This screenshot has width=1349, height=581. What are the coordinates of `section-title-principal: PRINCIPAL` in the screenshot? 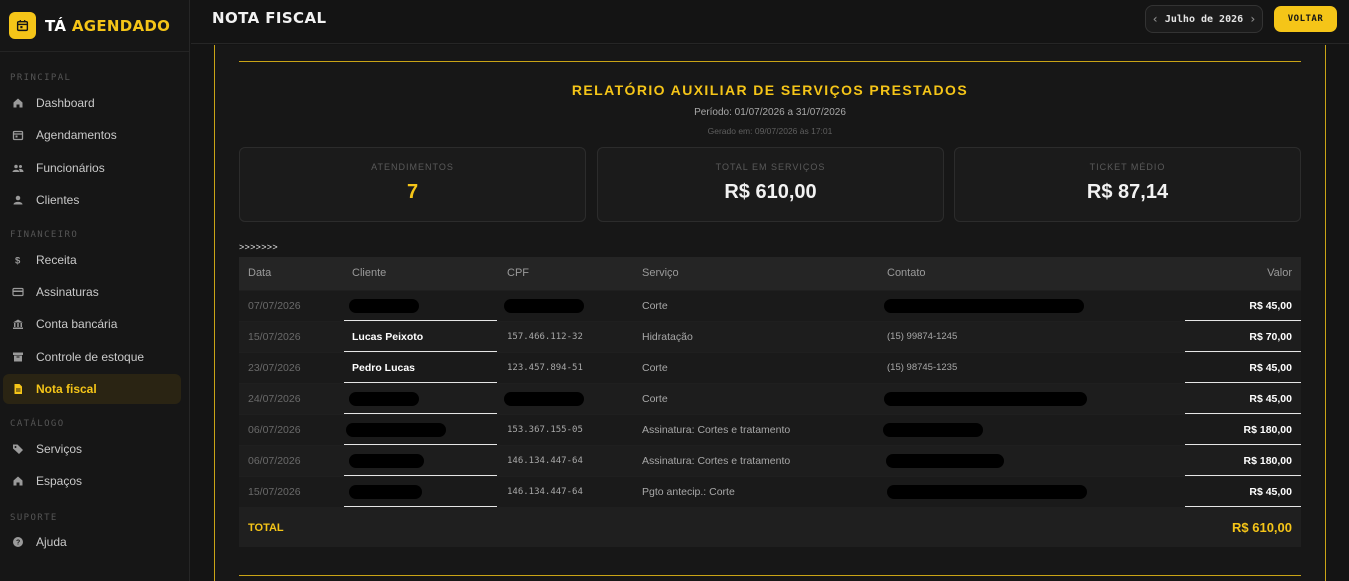 It's located at (41, 78).